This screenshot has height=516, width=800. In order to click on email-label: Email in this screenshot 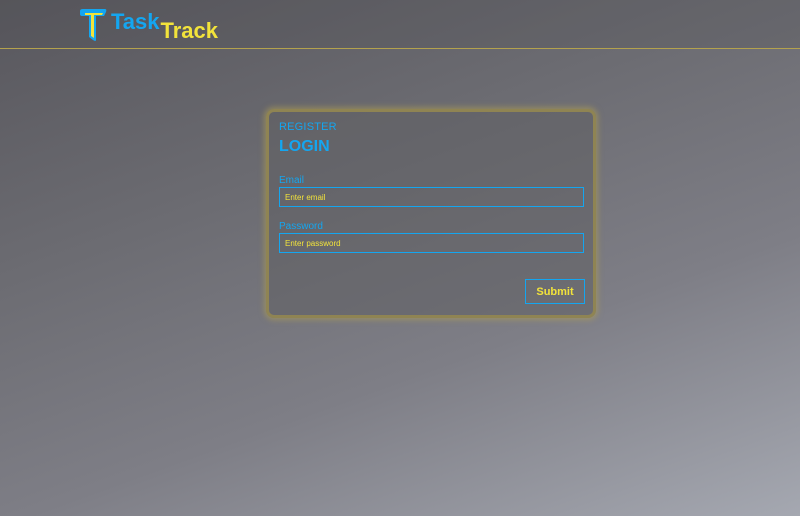, I will do `click(292, 180)`.